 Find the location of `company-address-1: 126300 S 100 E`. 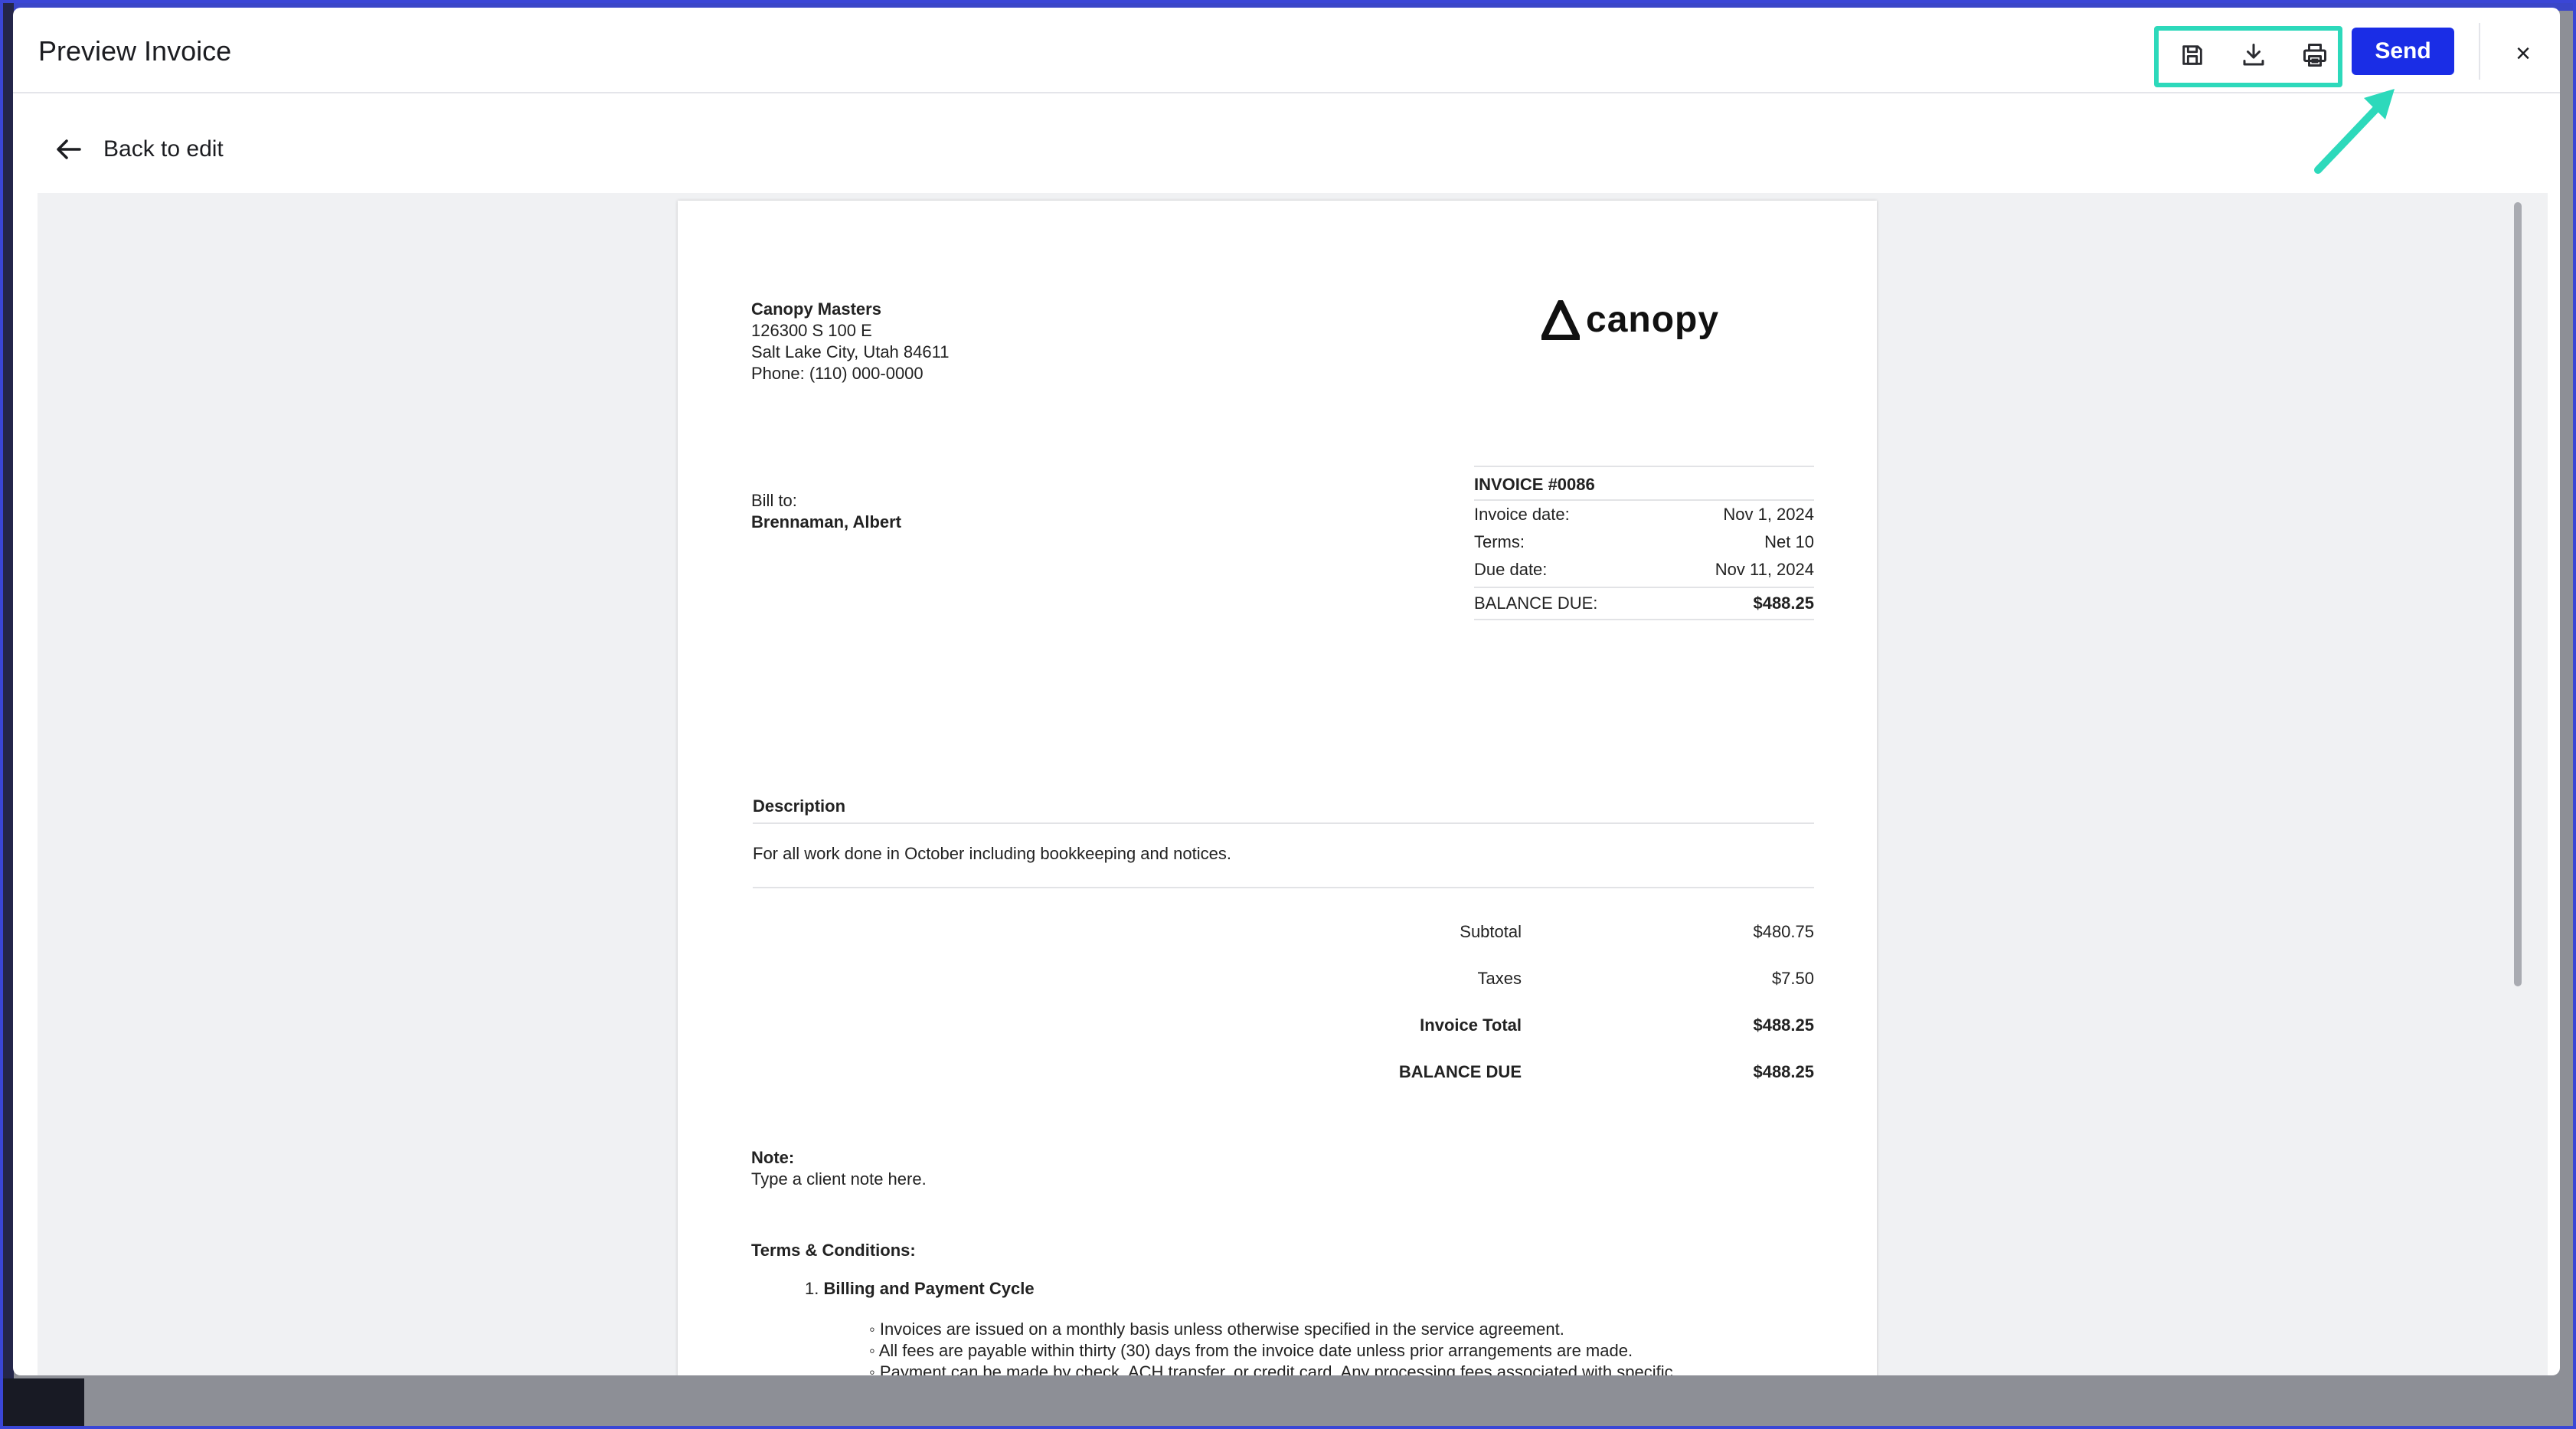

company-address-1: 126300 S 100 E is located at coordinates (811, 331).